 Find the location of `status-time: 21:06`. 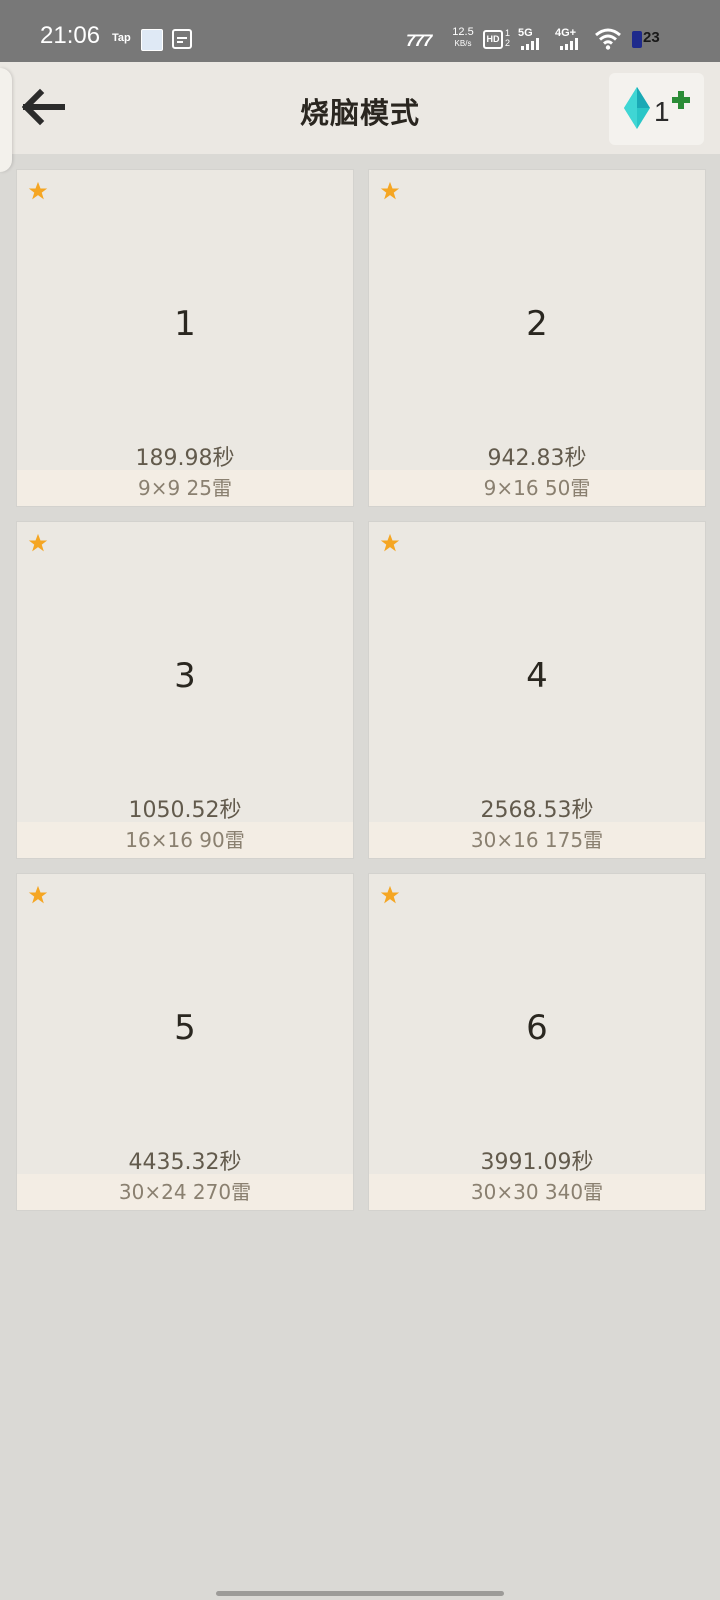

status-time: 21:06 is located at coordinates (70, 35).